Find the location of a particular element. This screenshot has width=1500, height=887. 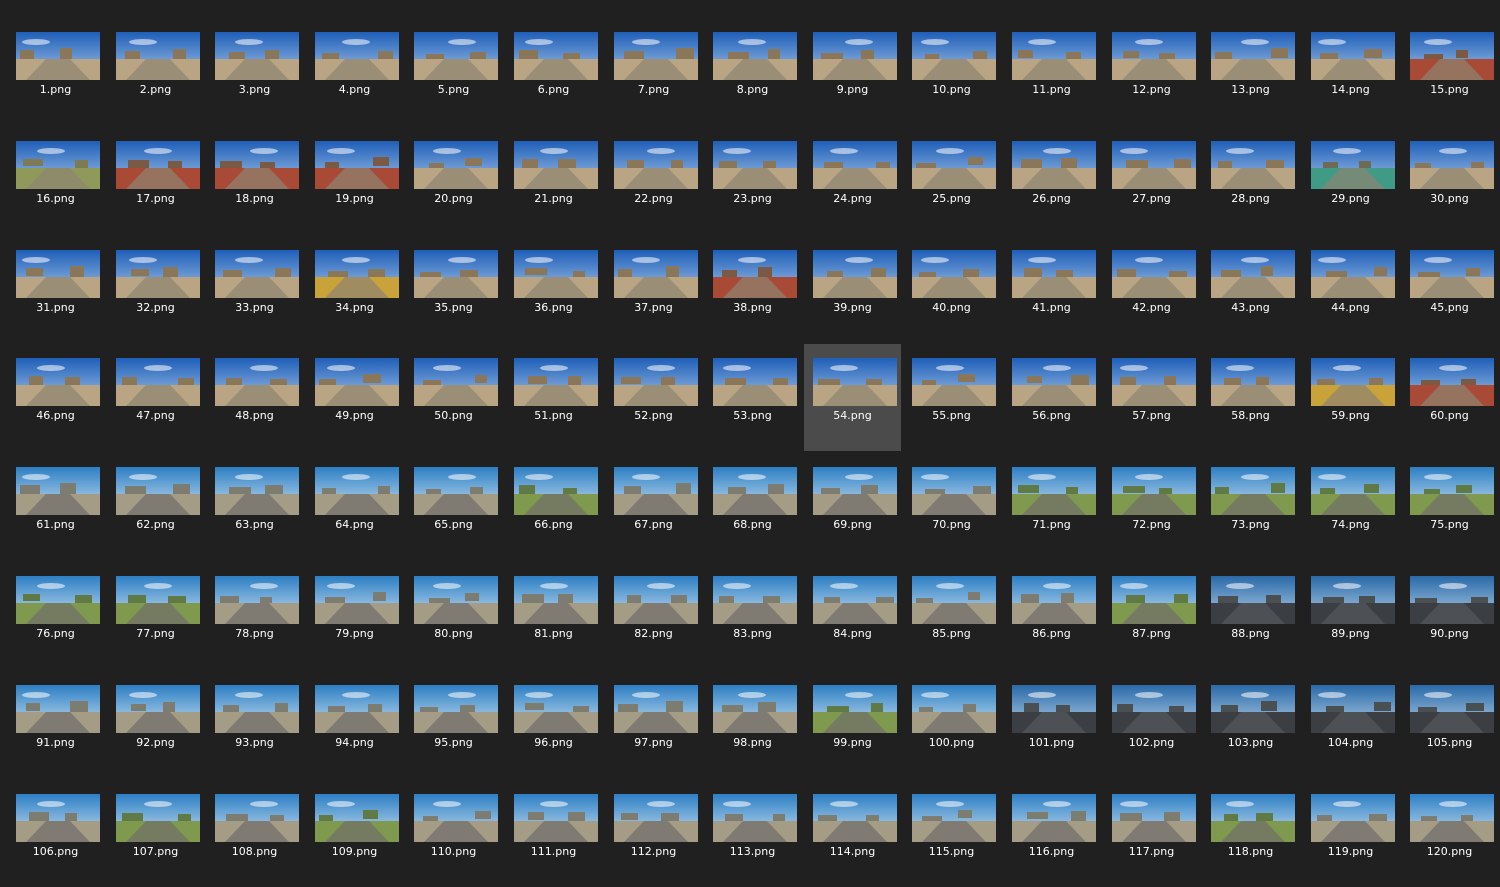

file-item: 70.png is located at coordinates (951, 506).